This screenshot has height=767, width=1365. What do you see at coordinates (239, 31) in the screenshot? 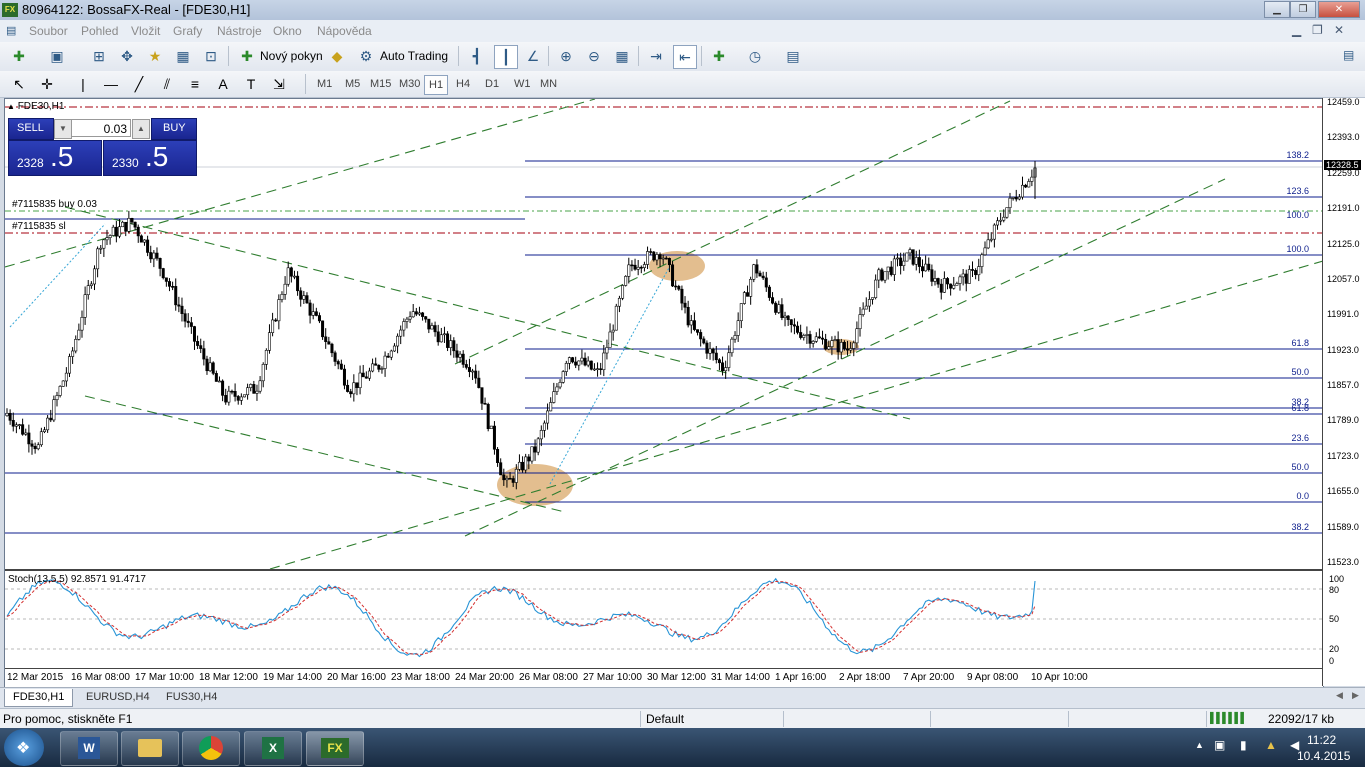
I see `menu-tools: Nástroje` at bounding box center [239, 31].